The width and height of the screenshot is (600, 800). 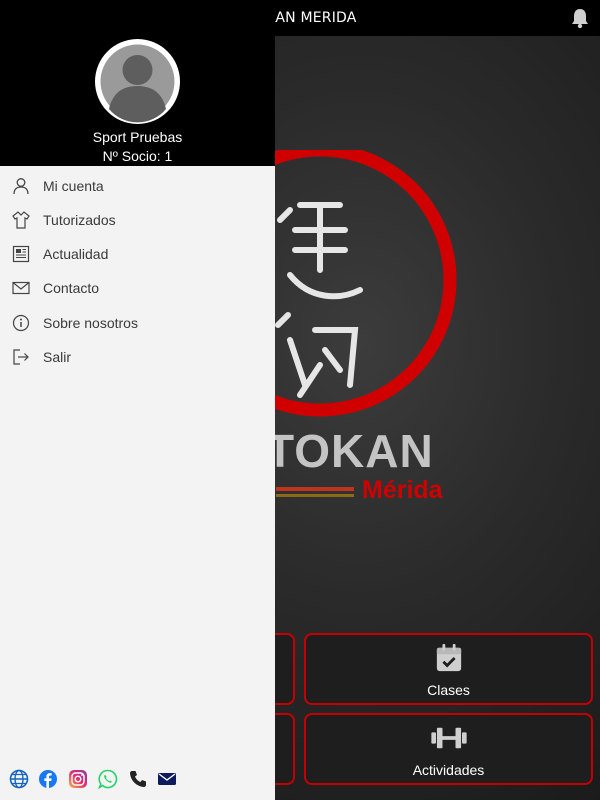 I want to click on menu-item-mi-cuenta: Mi cuenta, so click(x=137, y=186).